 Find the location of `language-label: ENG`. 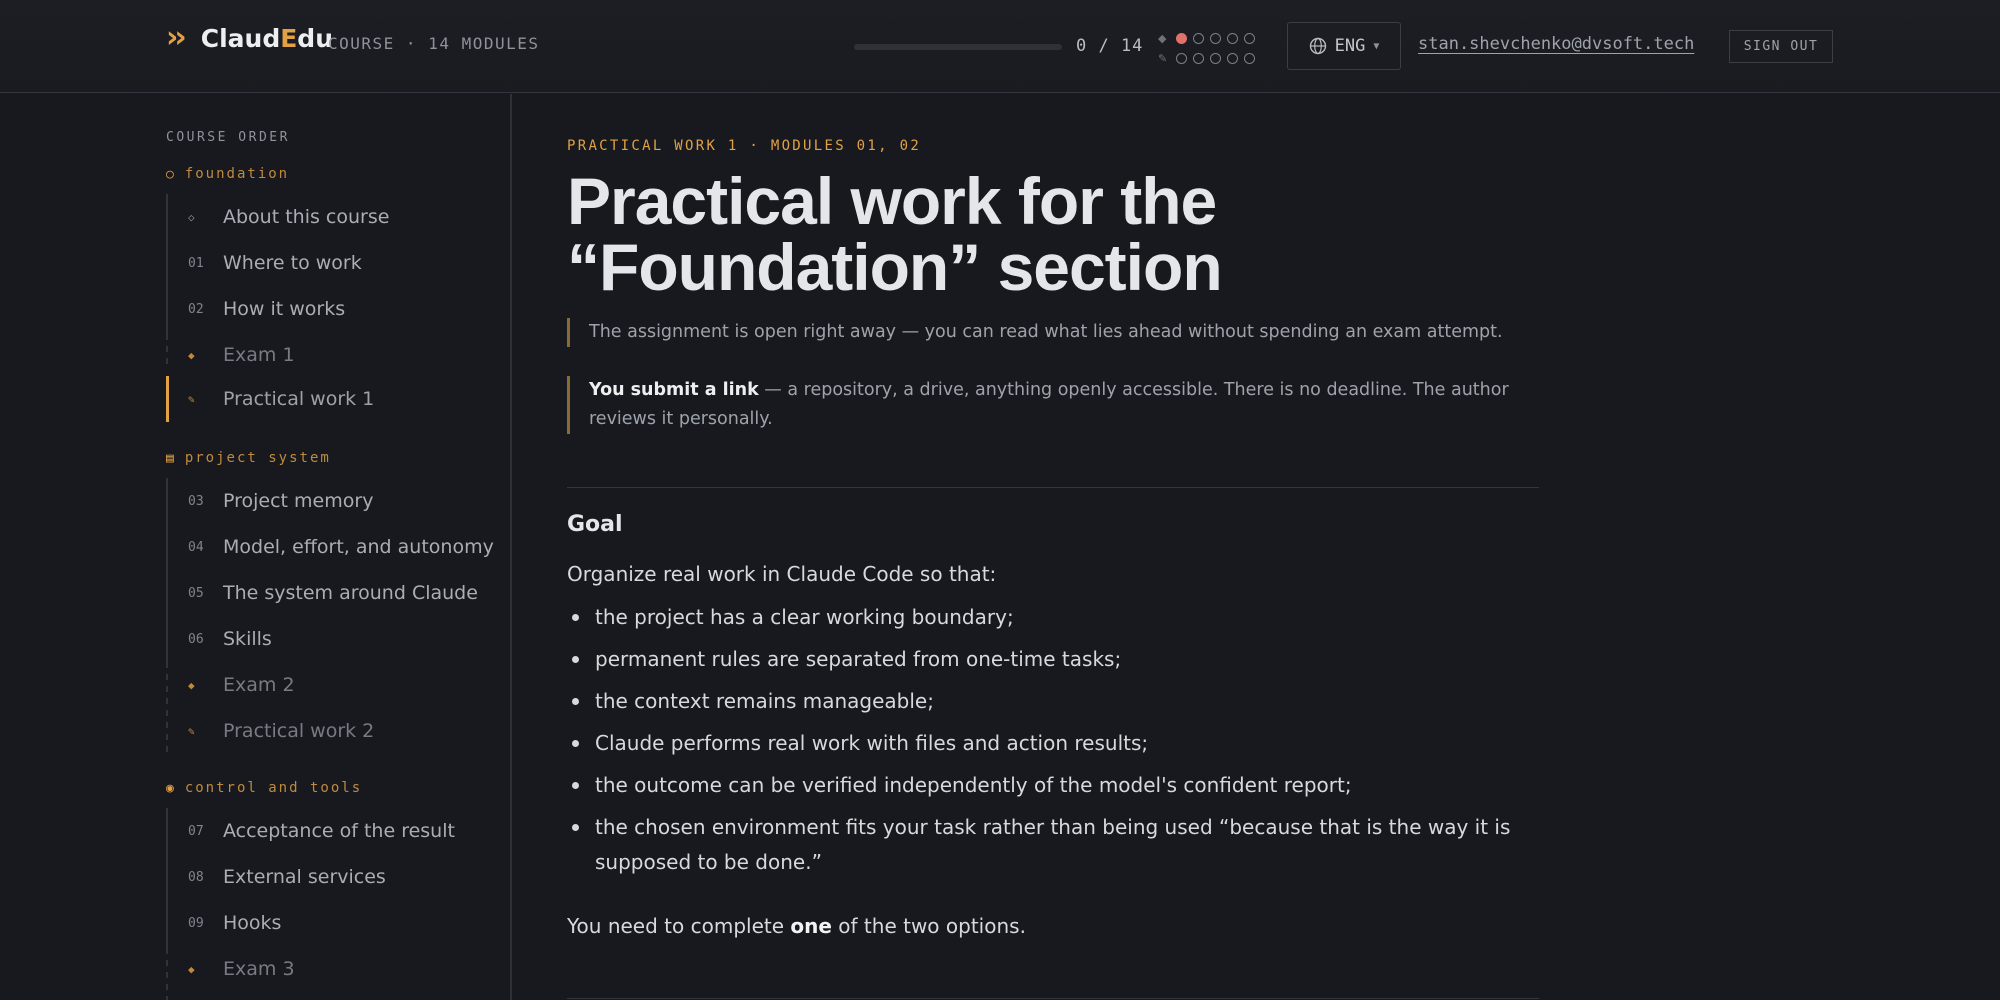

language-label: ENG is located at coordinates (1350, 46).